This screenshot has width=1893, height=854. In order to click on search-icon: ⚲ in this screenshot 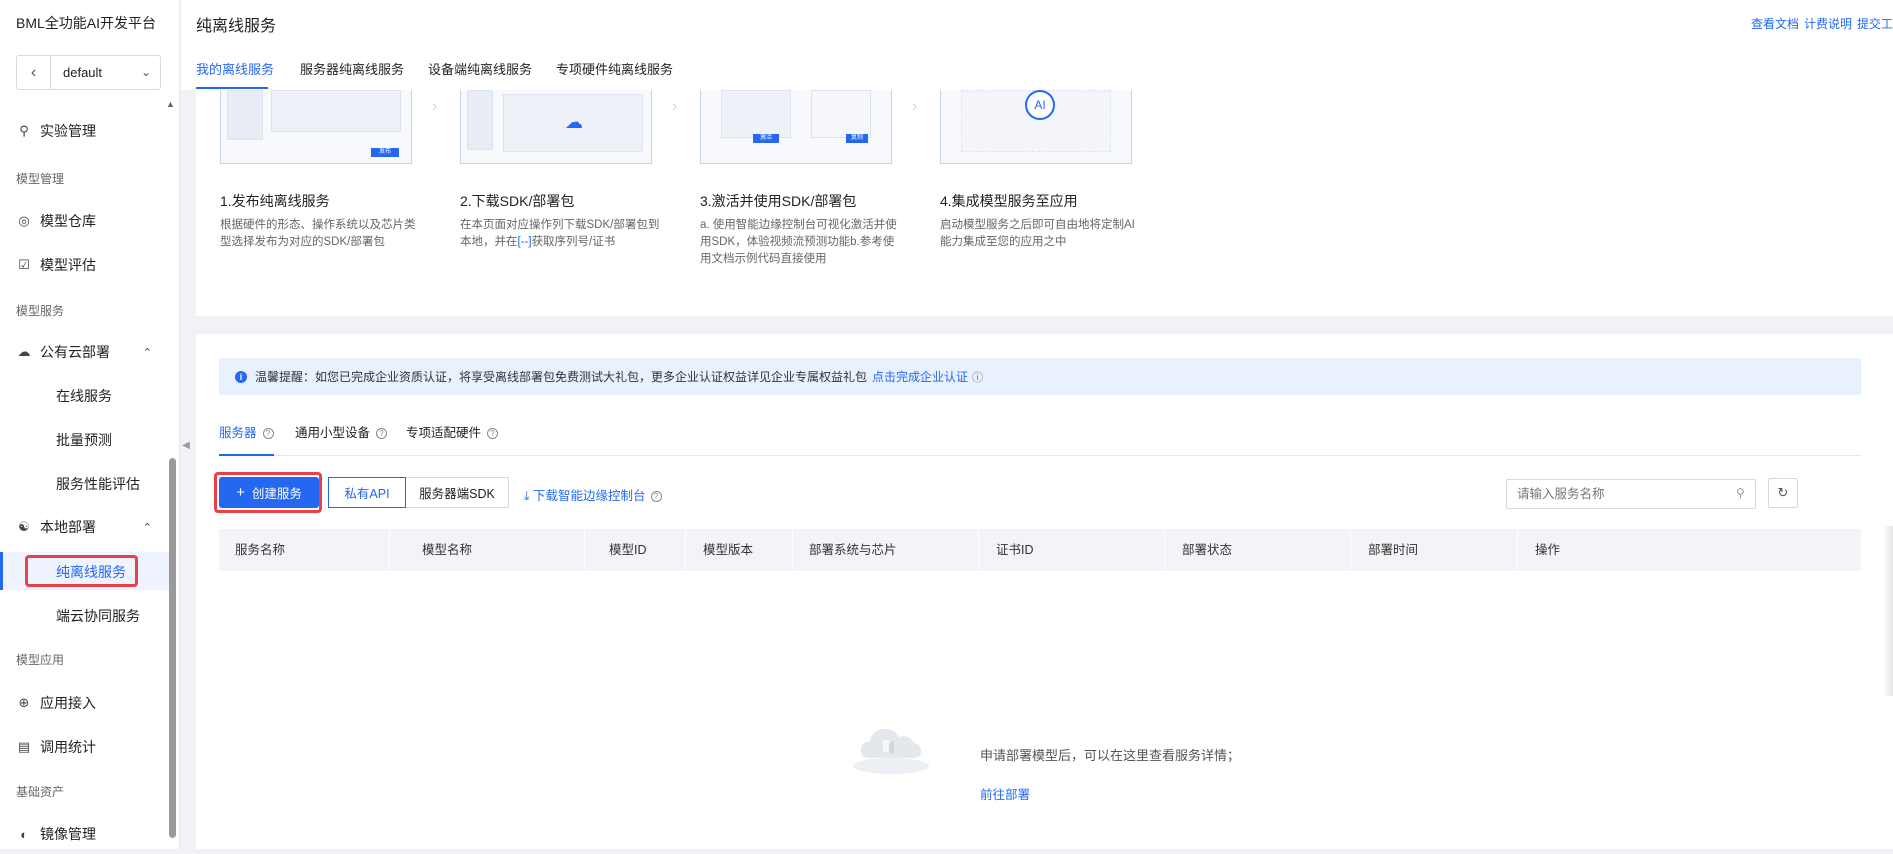, I will do `click(1740, 493)`.